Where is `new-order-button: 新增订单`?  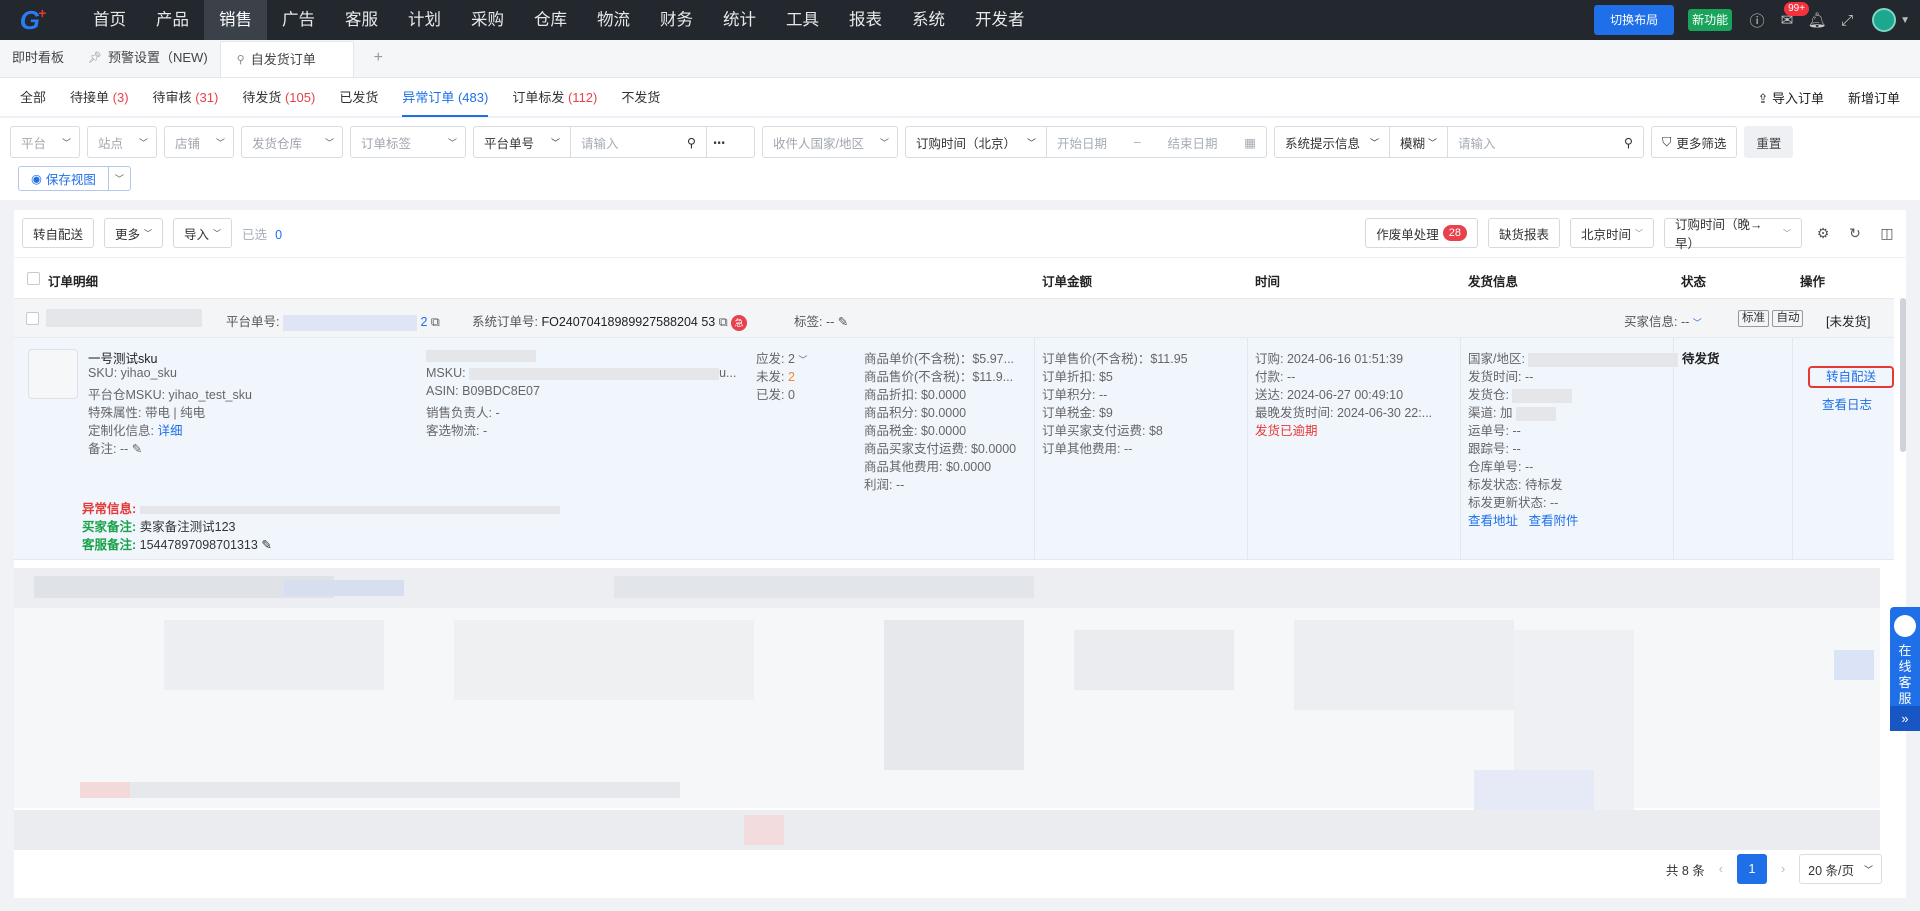 new-order-button: 新增订单 is located at coordinates (1874, 97).